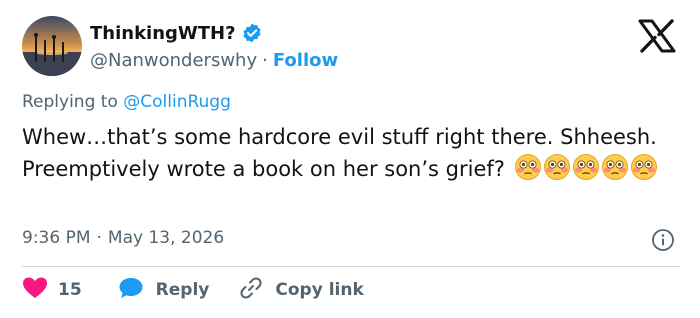 The image size is (700, 318). I want to click on like-count: 15, so click(70, 290).